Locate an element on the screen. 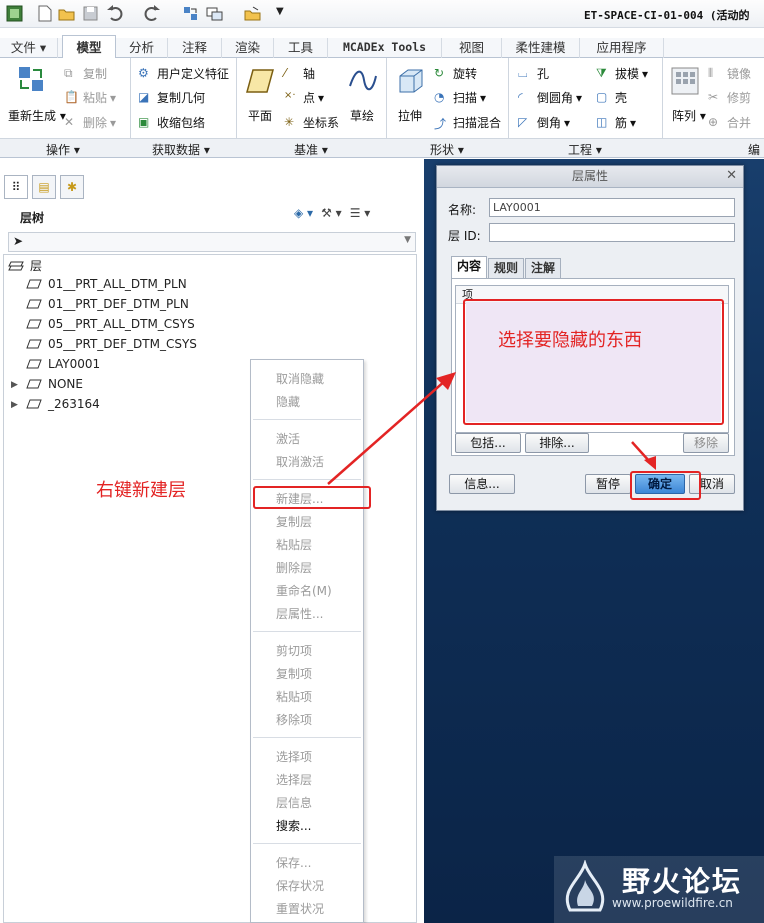 The width and height of the screenshot is (764, 923). extrude-button: 拉伸 is located at coordinates (410, 115).